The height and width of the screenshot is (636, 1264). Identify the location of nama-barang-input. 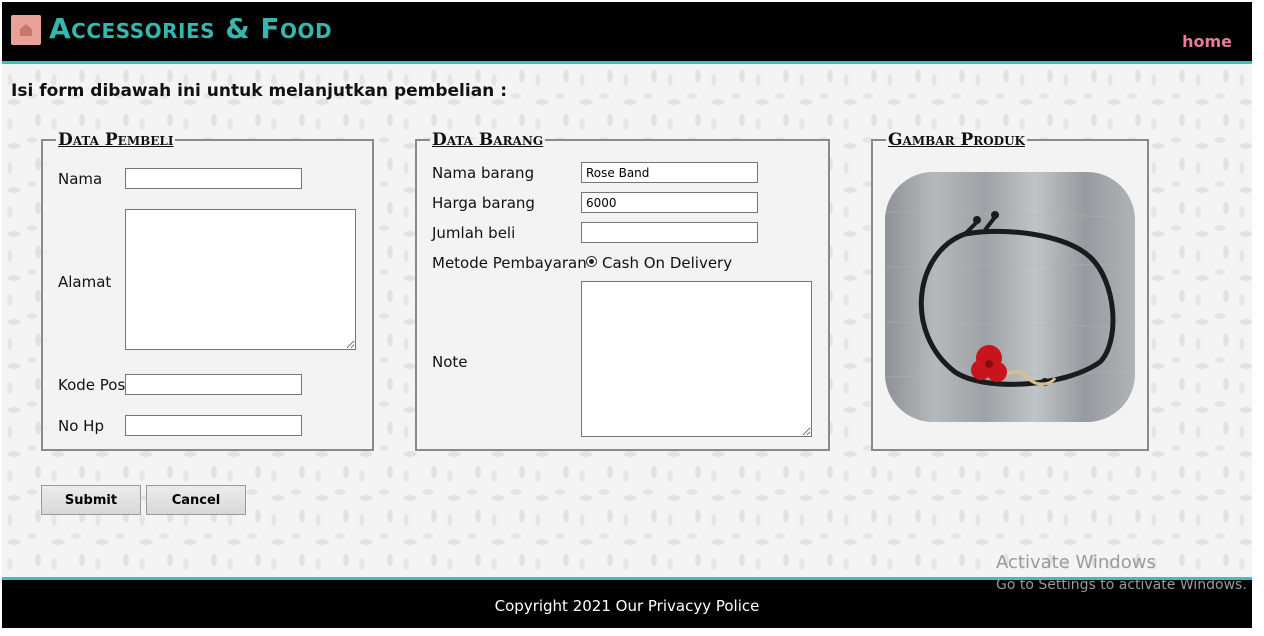
(669, 172).